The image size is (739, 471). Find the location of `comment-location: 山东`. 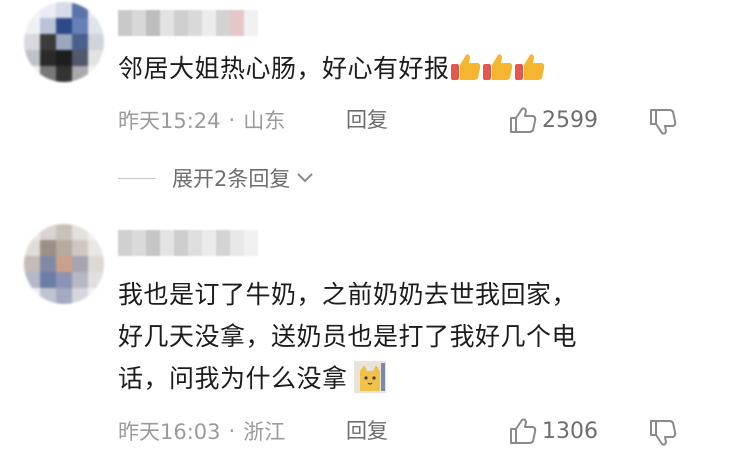

comment-location: 山东 is located at coordinates (264, 121).